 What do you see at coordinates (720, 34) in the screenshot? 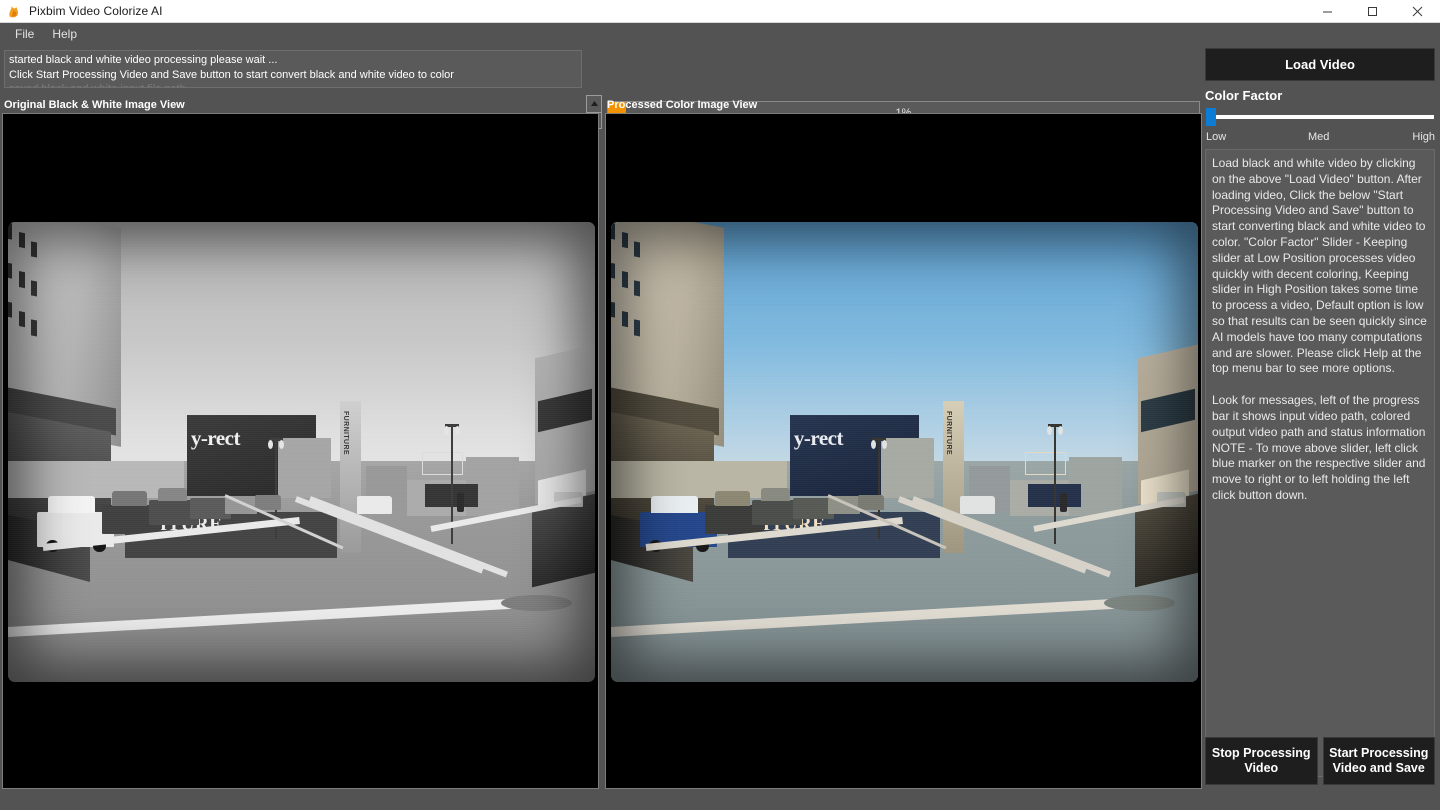
I see `menubar: File Help` at bounding box center [720, 34].